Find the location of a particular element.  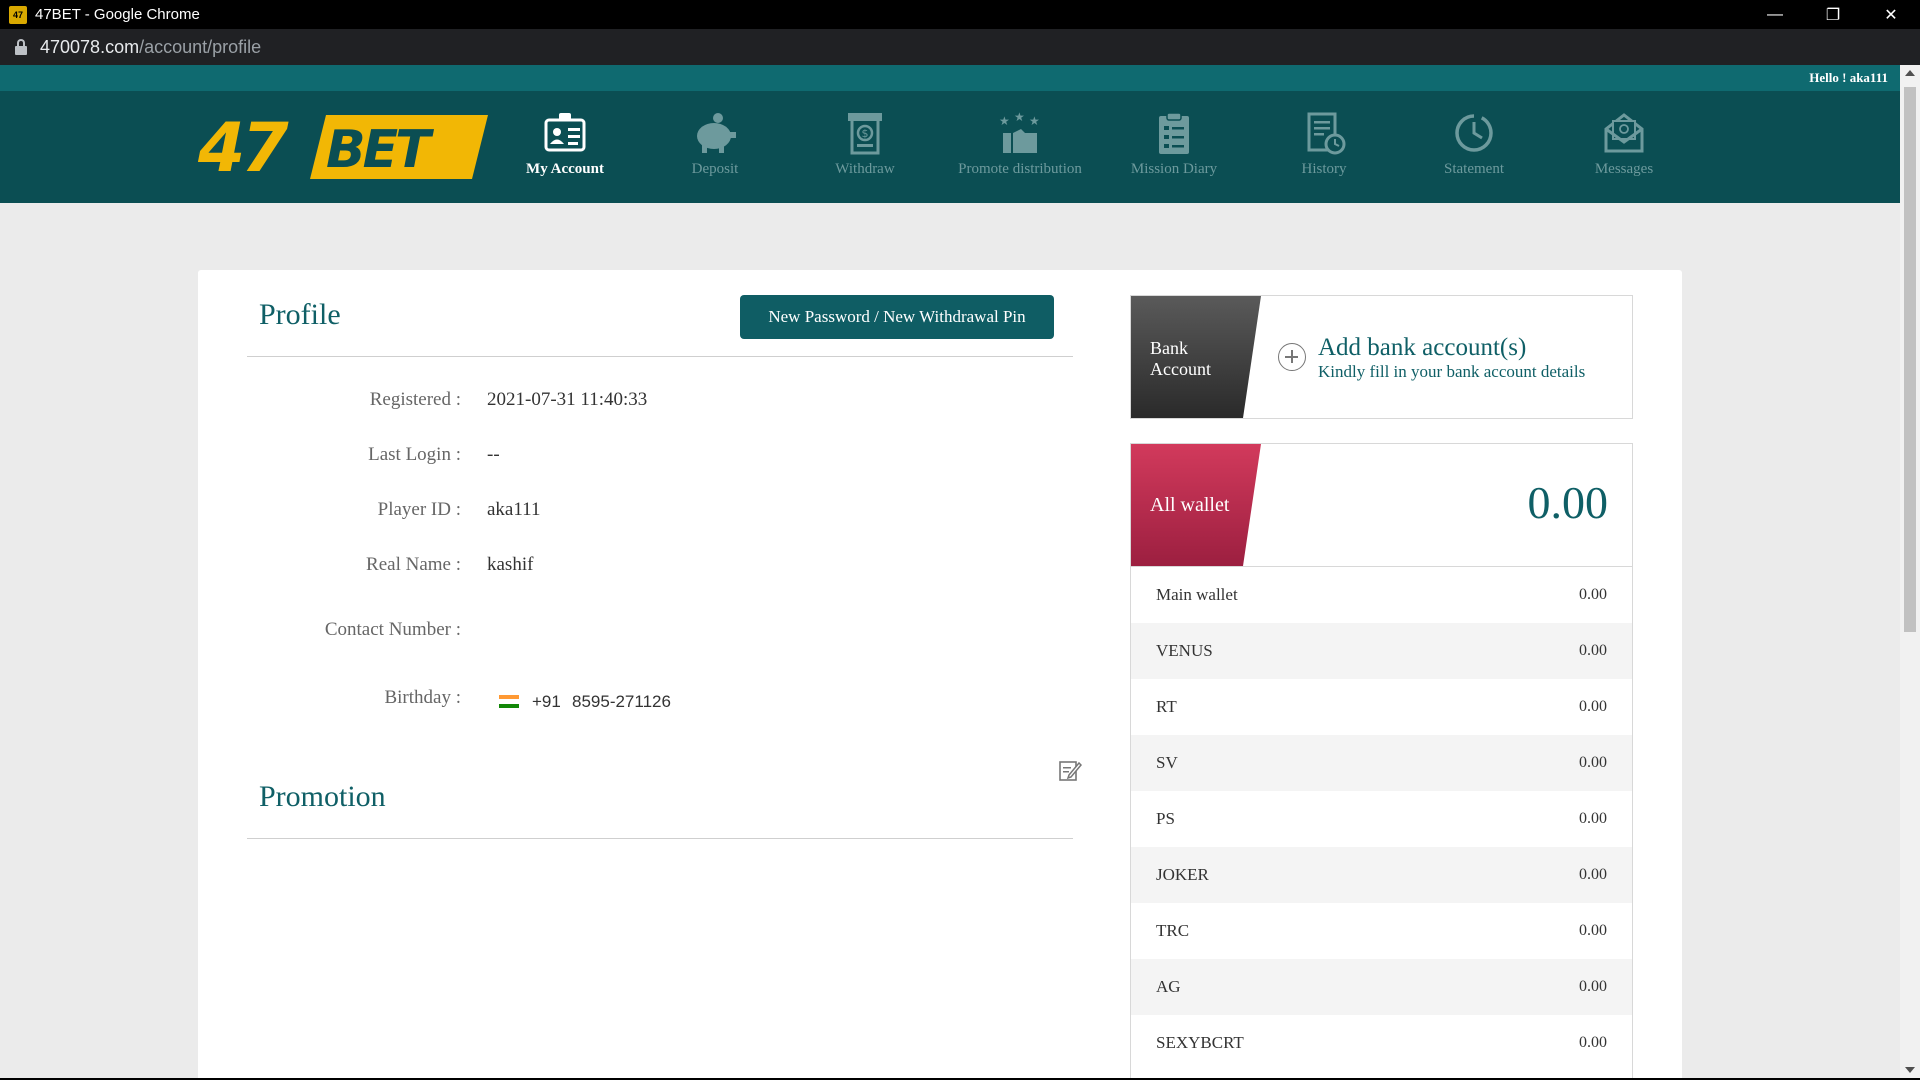

nav-label: Statement is located at coordinates (1474, 169).